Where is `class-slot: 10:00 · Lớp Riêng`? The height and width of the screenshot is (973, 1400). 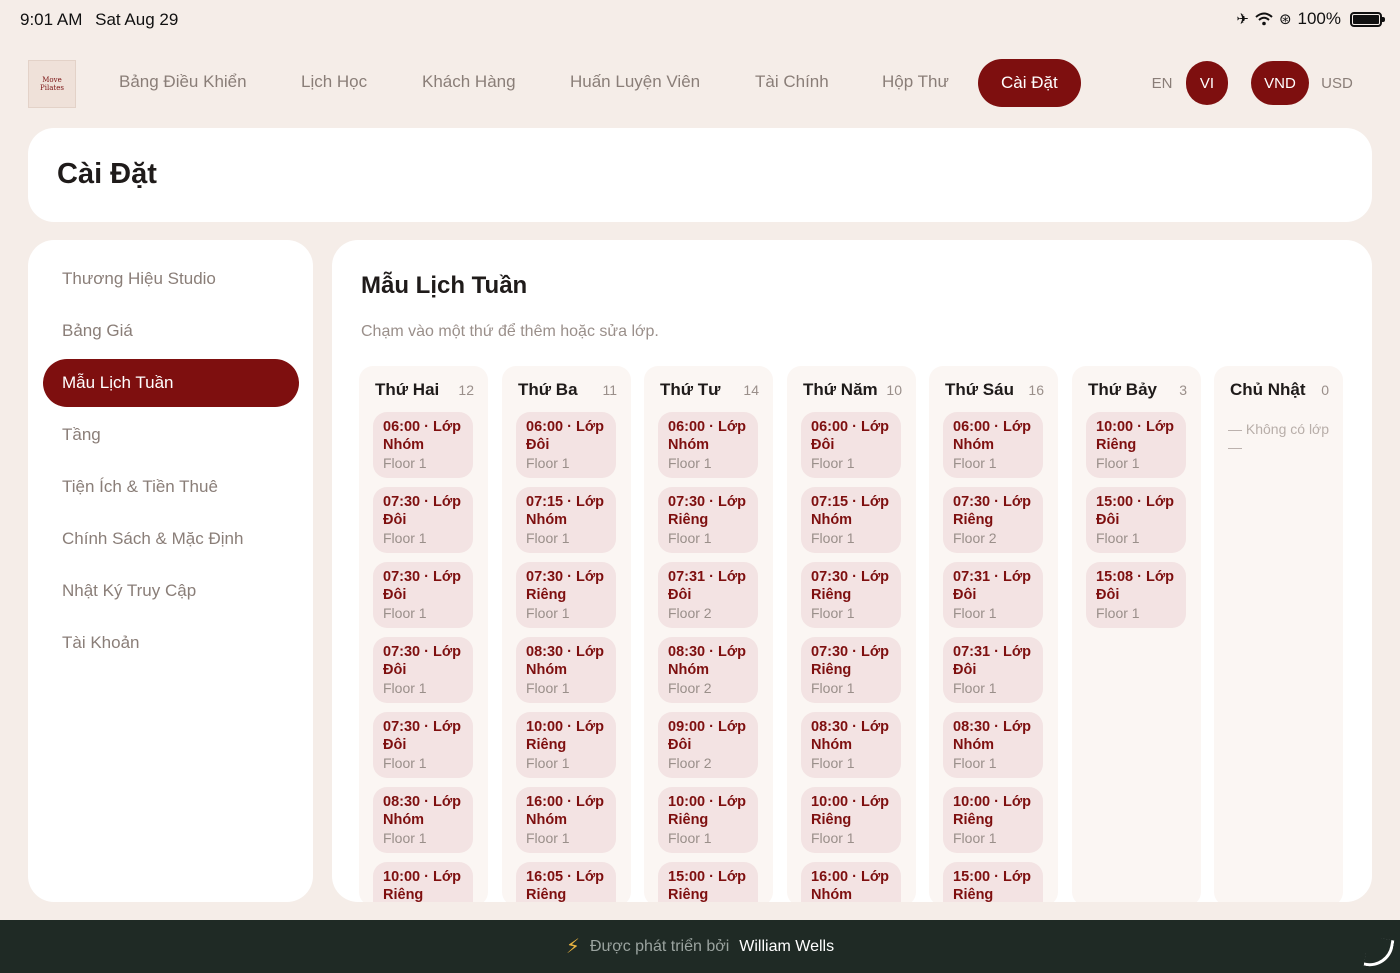
class-slot: 10:00 · Lớp Riêng is located at coordinates (423, 882).